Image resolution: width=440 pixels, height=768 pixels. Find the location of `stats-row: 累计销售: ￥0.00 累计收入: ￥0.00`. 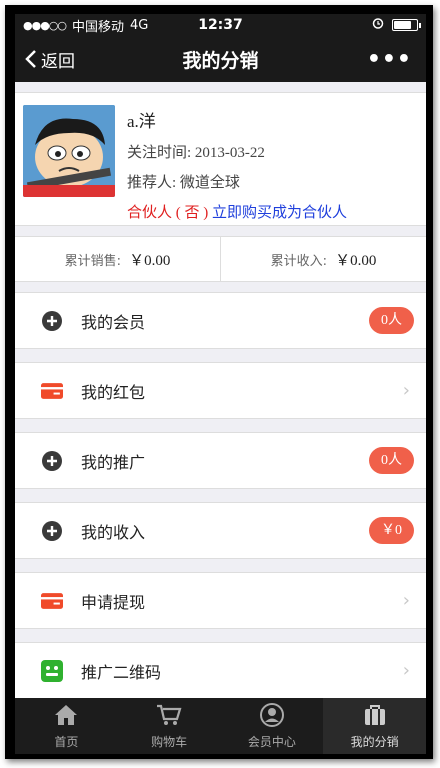

stats-row: 累计销售: ￥0.00 累计收入: ￥0.00 is located at coordinates (220, 259).